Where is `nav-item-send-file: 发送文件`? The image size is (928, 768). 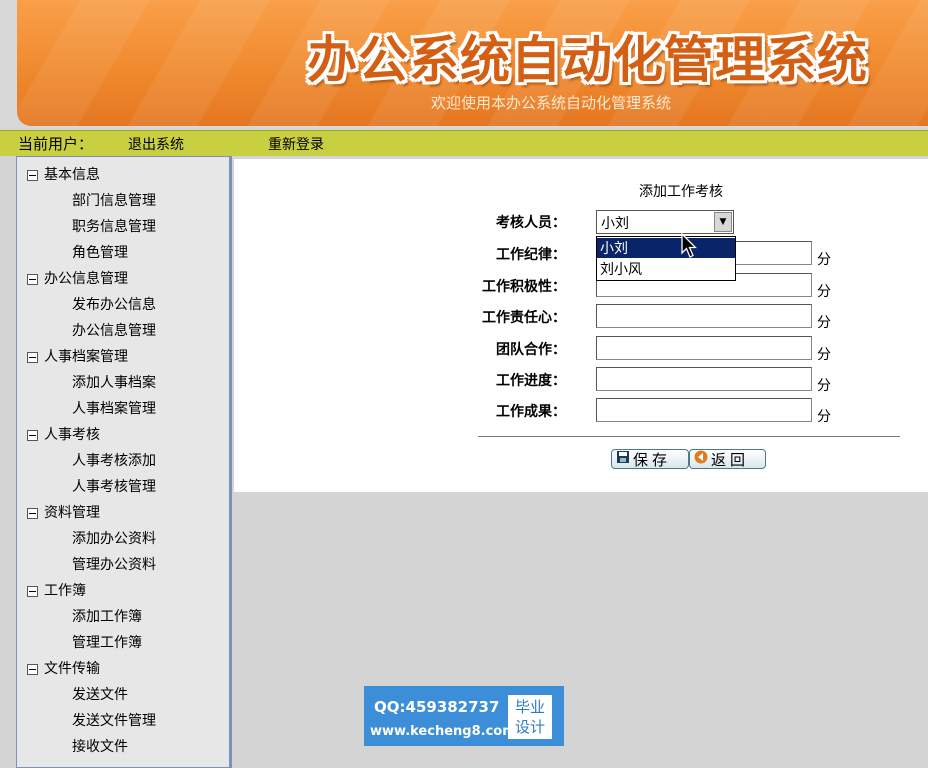
nav-item-send-file: 发送文件 is located at coordinates (100, 694).